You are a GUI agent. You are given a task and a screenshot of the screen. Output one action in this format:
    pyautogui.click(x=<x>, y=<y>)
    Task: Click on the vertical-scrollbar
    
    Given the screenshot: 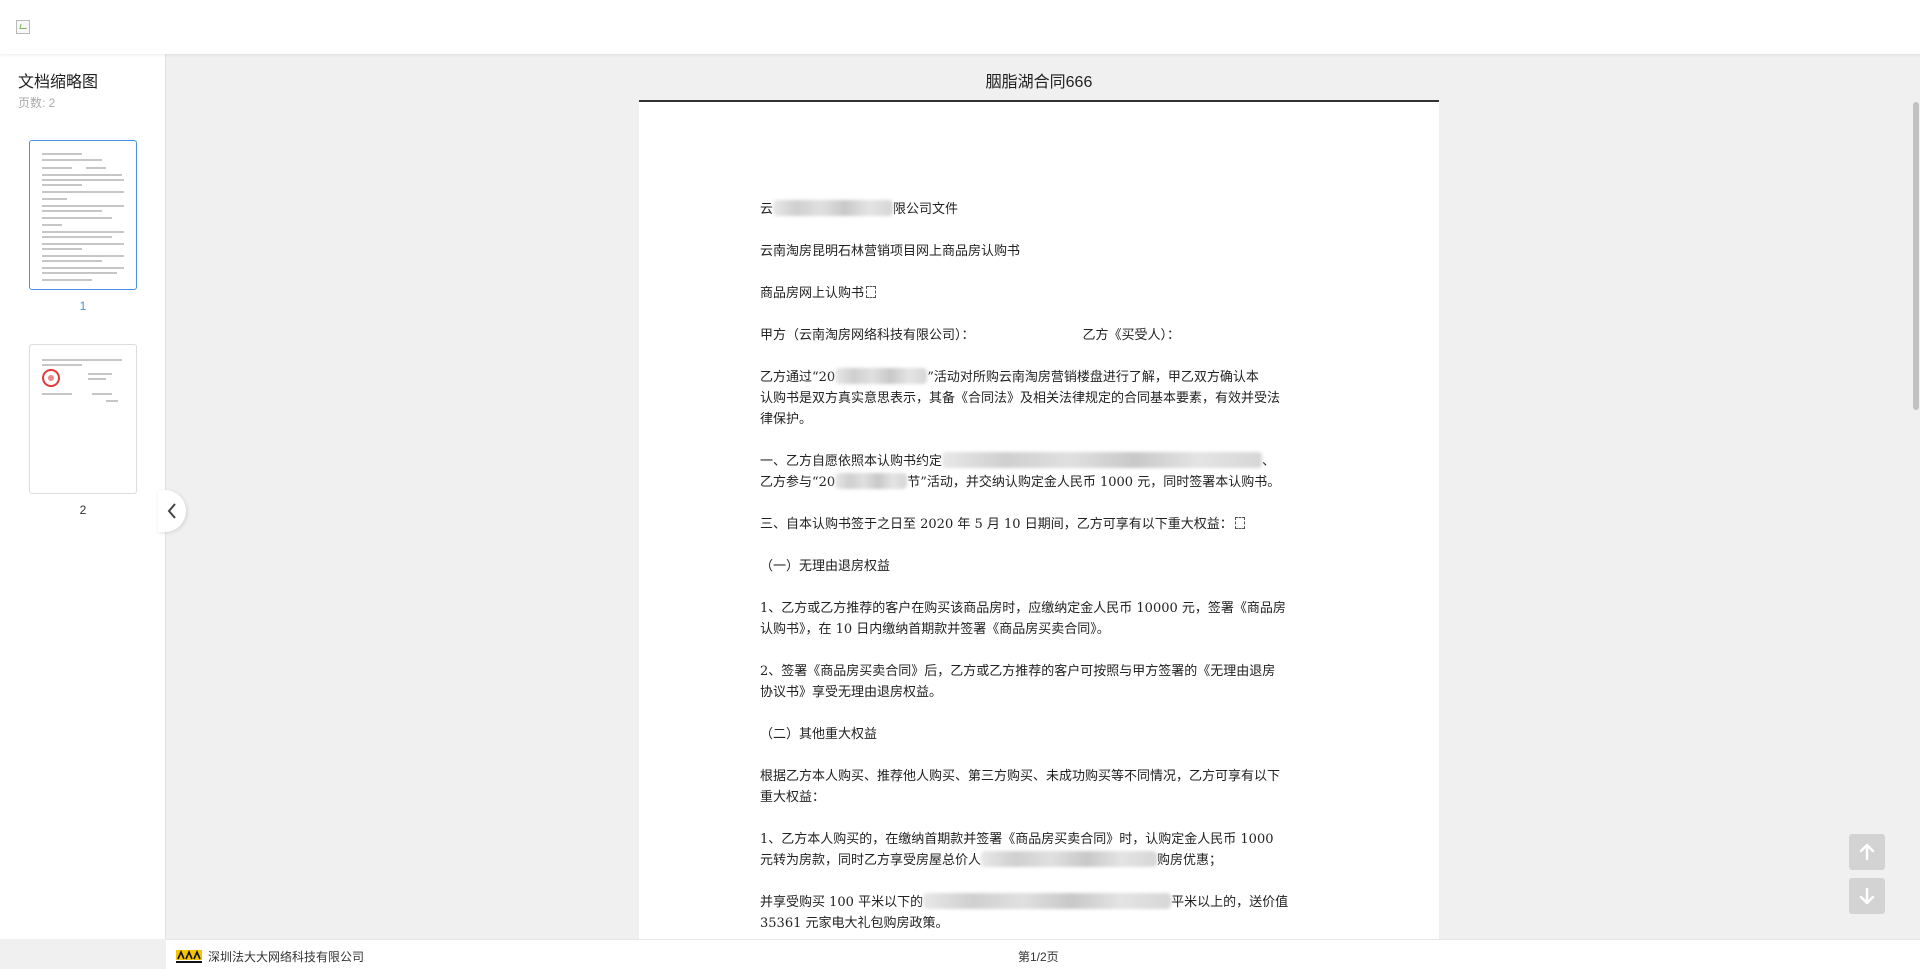 What is the action you would take?
    pyautogui.click(x=1916, y=520)
    